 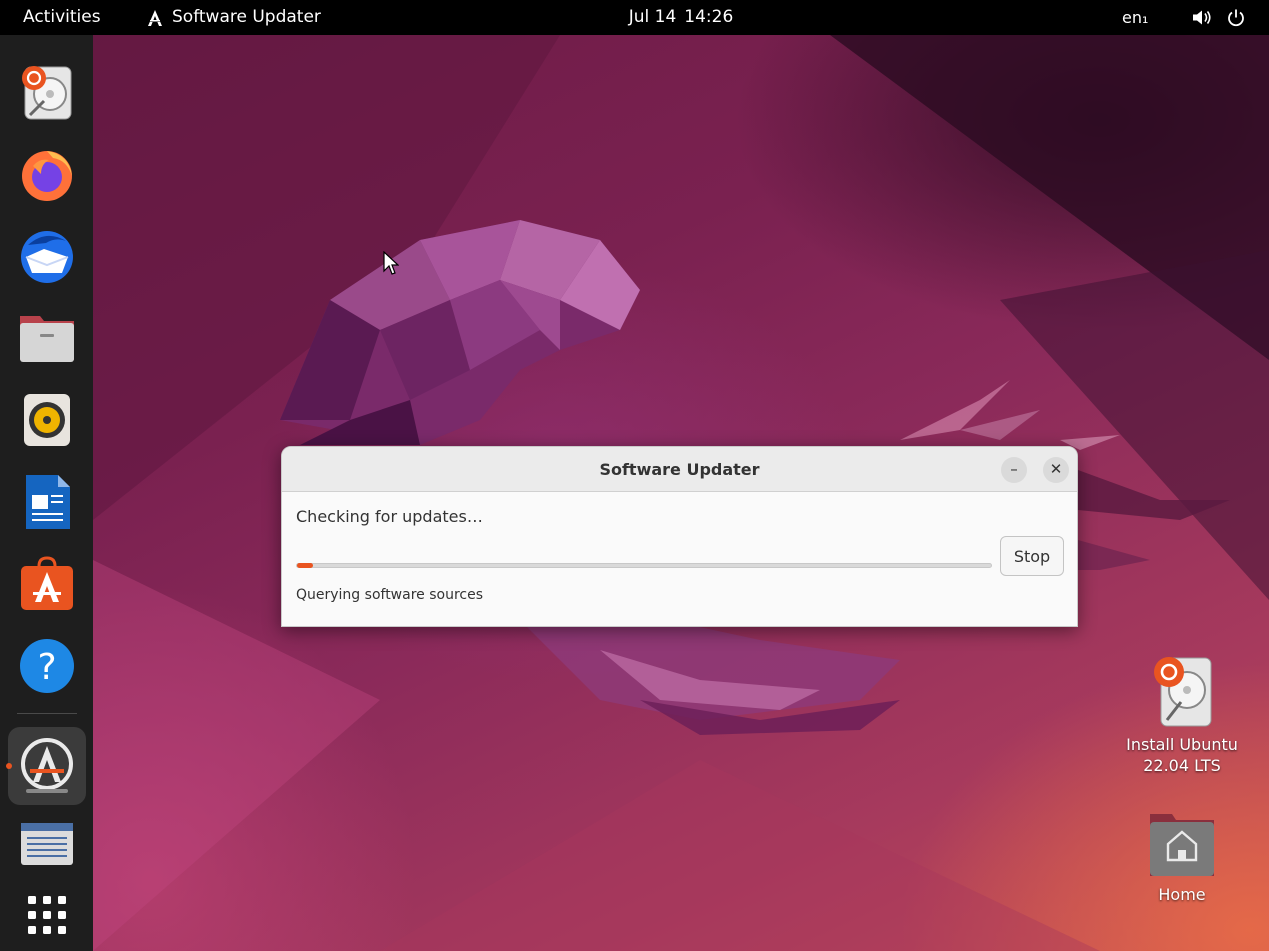 I want to click on show-applications-button, so click(x=47, y=915).